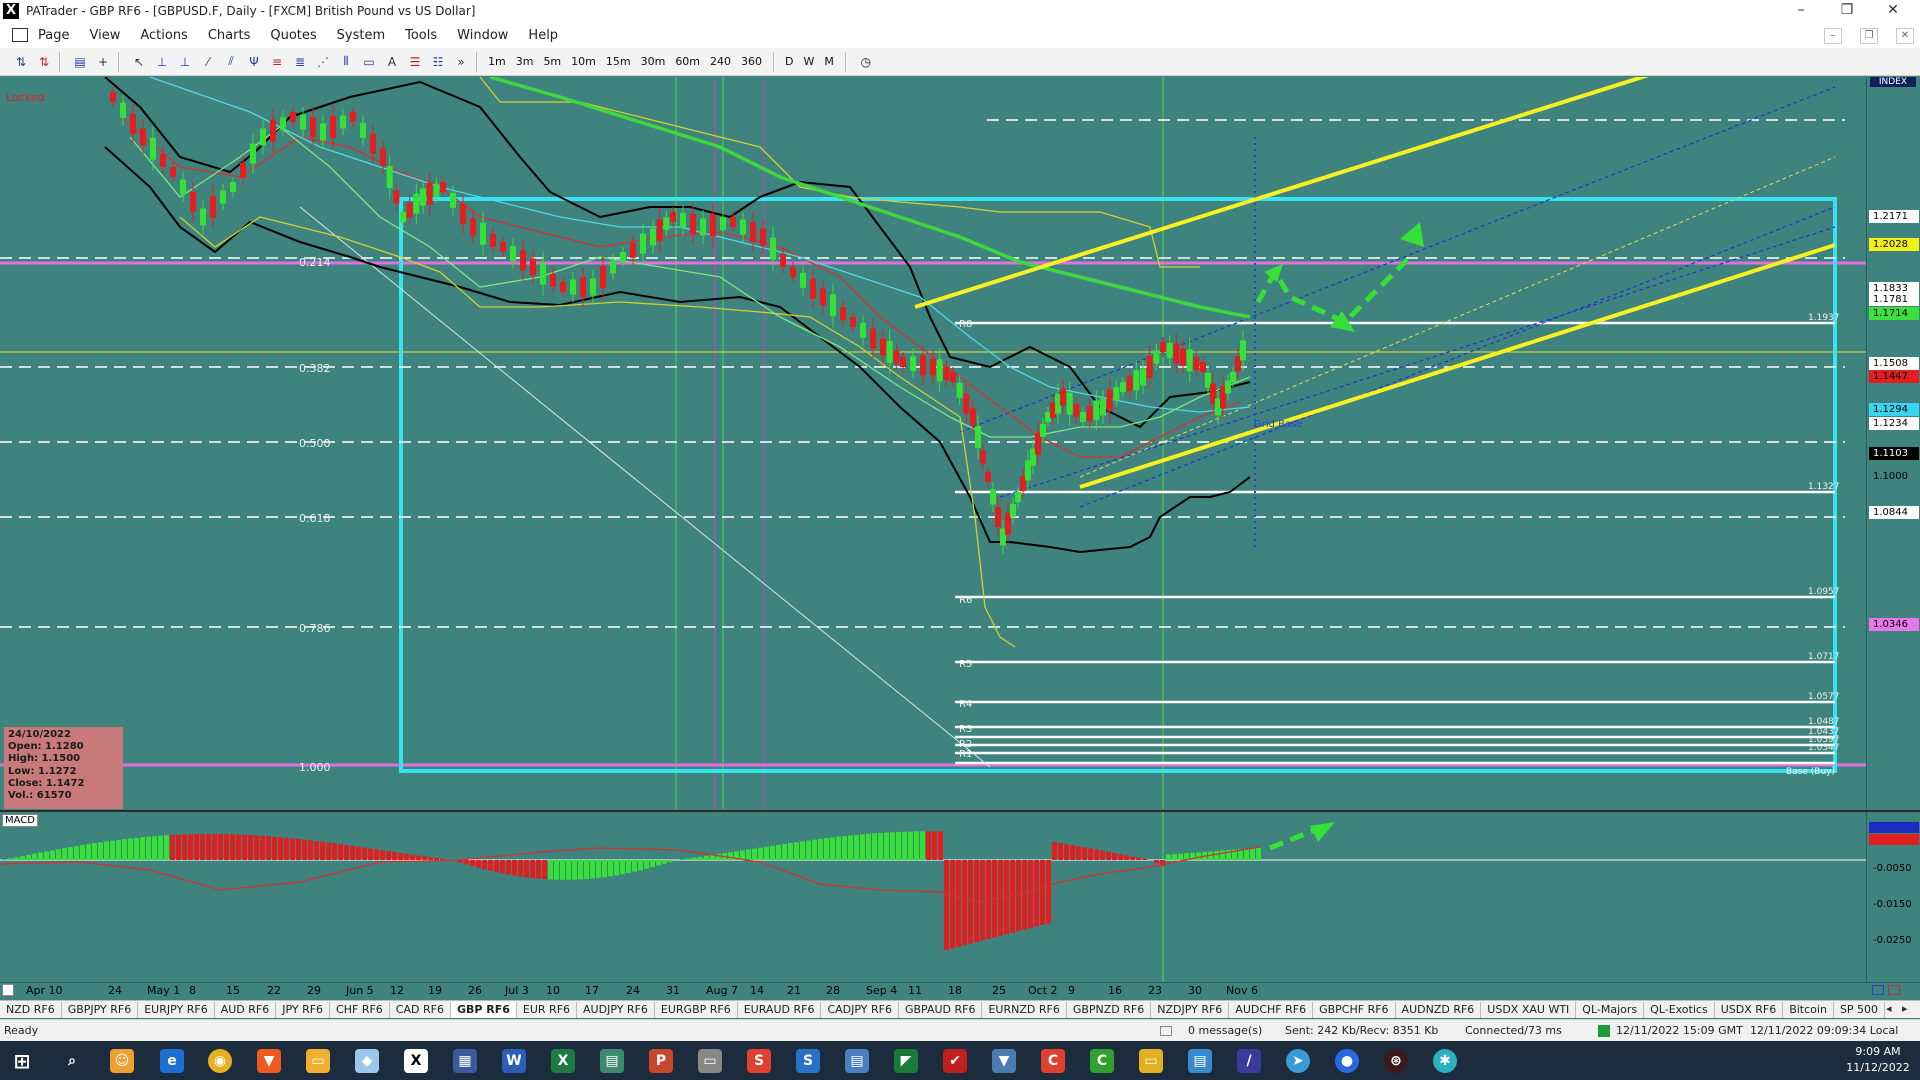  What do you see at coordinates (653, 61) in the screenshot?
I see `timeframe-30m: 30m` at bounding box center [653, 61].